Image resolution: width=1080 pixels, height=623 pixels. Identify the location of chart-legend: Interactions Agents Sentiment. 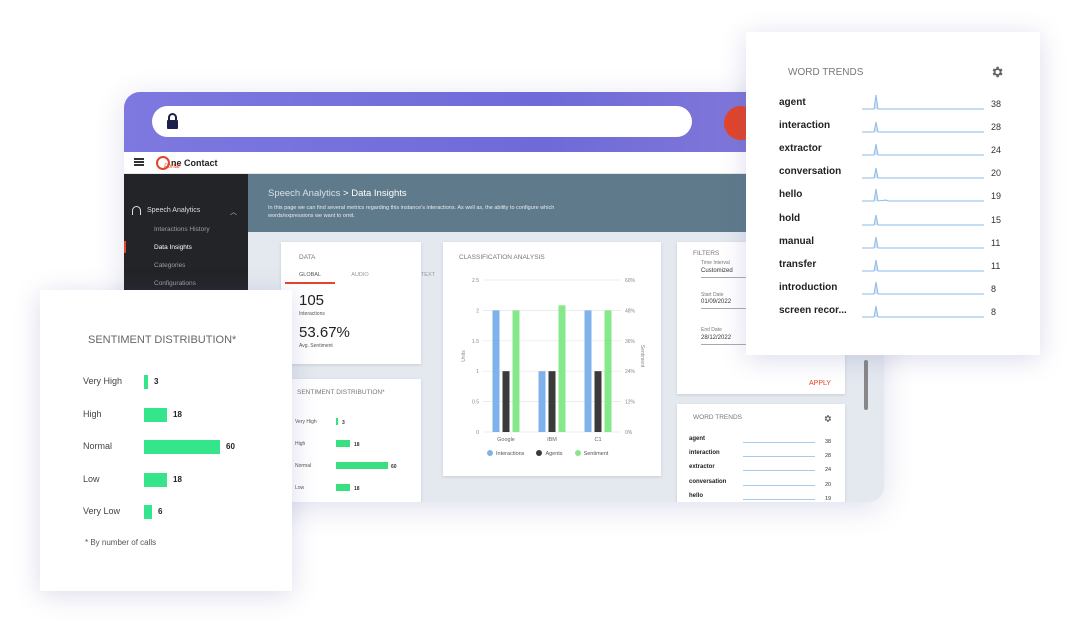
(547, 453).